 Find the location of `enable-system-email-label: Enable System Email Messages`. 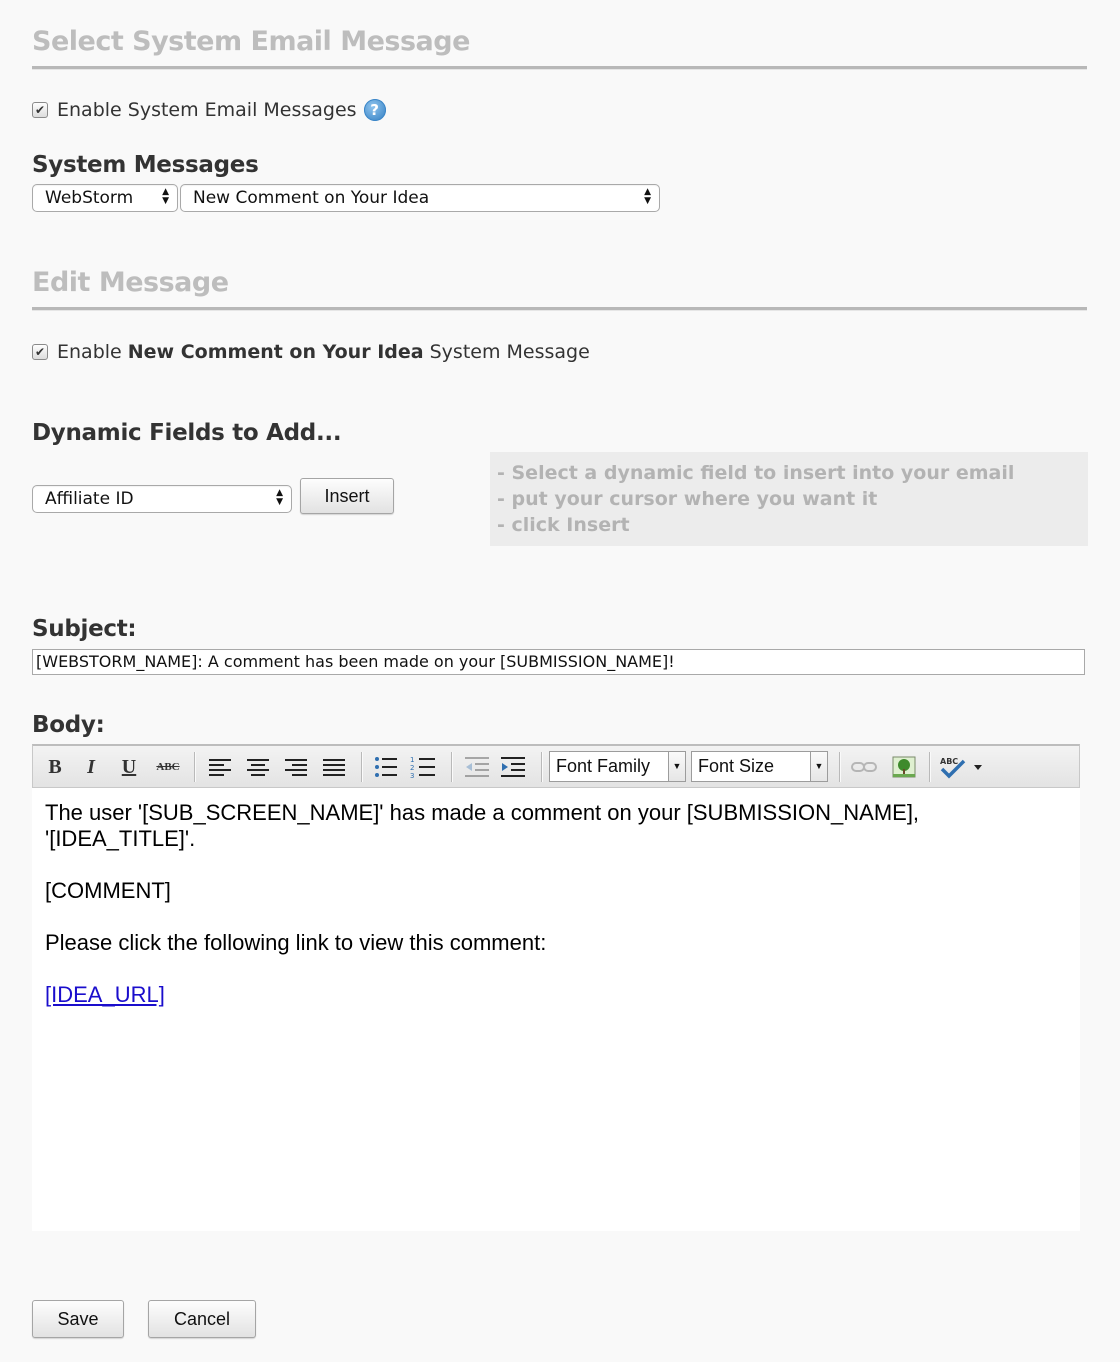

enable-system-email-label: Enable System Email Messages is located at coordinates (207, 110).